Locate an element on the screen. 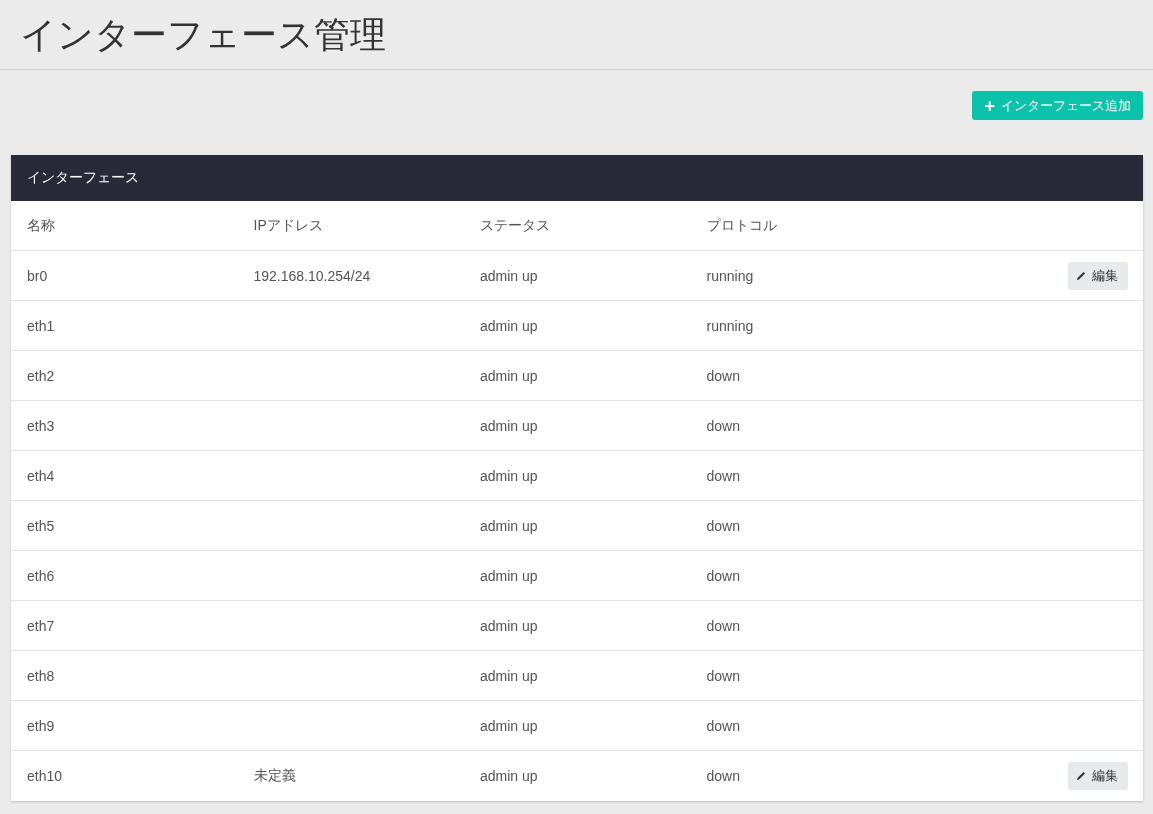  table-cell: eth9 is located at coordinates (41, 725).